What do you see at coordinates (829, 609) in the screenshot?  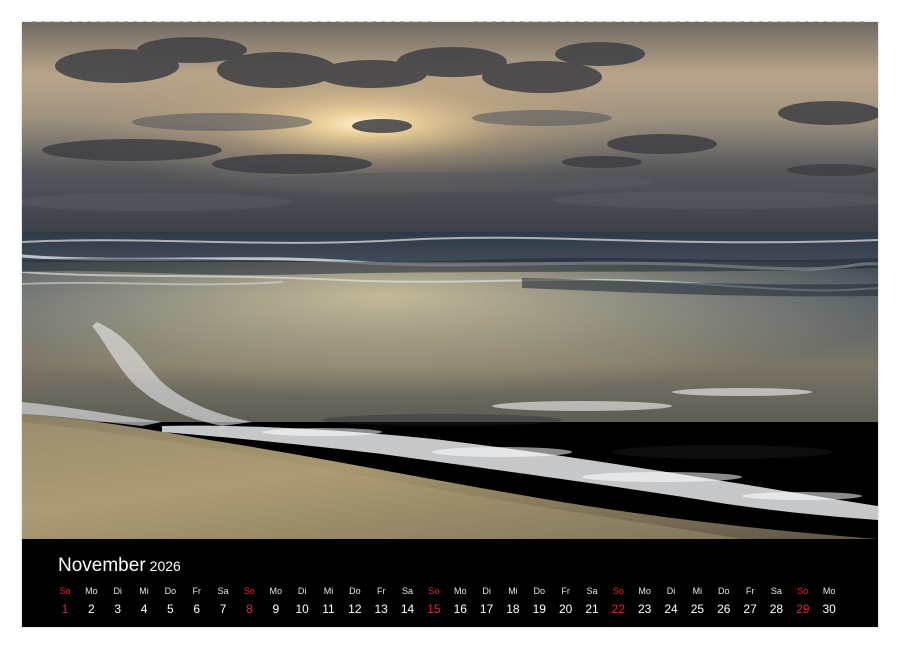 I see `day-number: 30` at bounding box center [829, 609].